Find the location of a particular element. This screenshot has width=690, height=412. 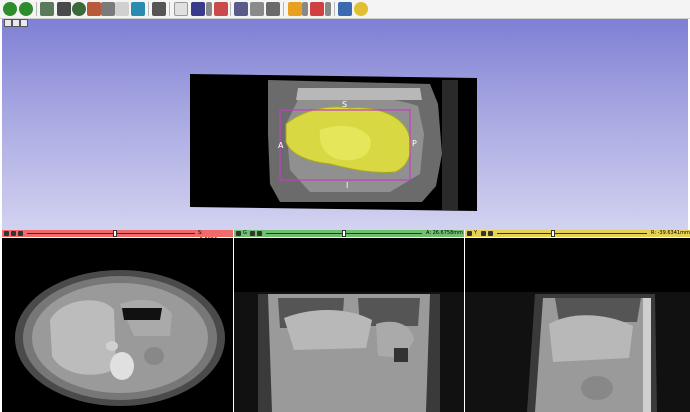

green-view-label: G is located at coordinates (245, 233).